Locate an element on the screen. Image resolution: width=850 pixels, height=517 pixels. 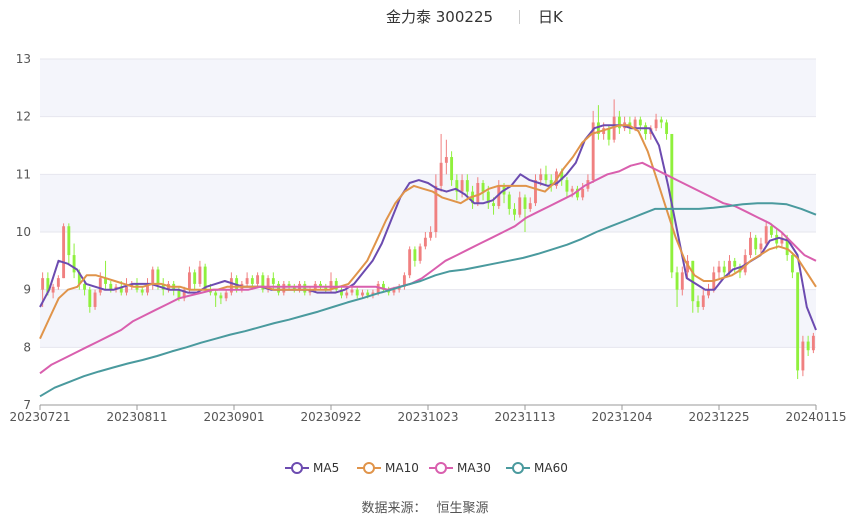
y-tick-label: 9 is located at coordinates (27, 290).